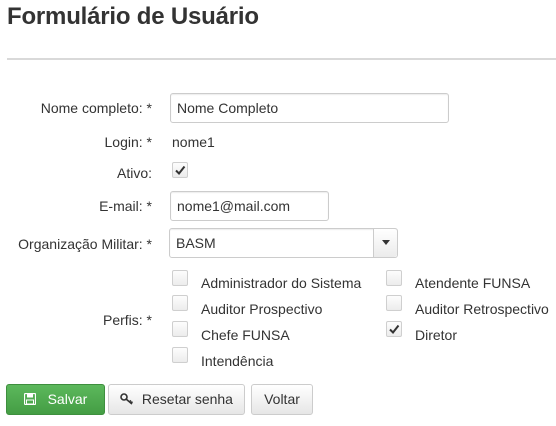 Image resolution: width=556 pixels, height=426 pixels. I want to click on perfil-checkbox-auditor-prospectivo, so click(180, 303).